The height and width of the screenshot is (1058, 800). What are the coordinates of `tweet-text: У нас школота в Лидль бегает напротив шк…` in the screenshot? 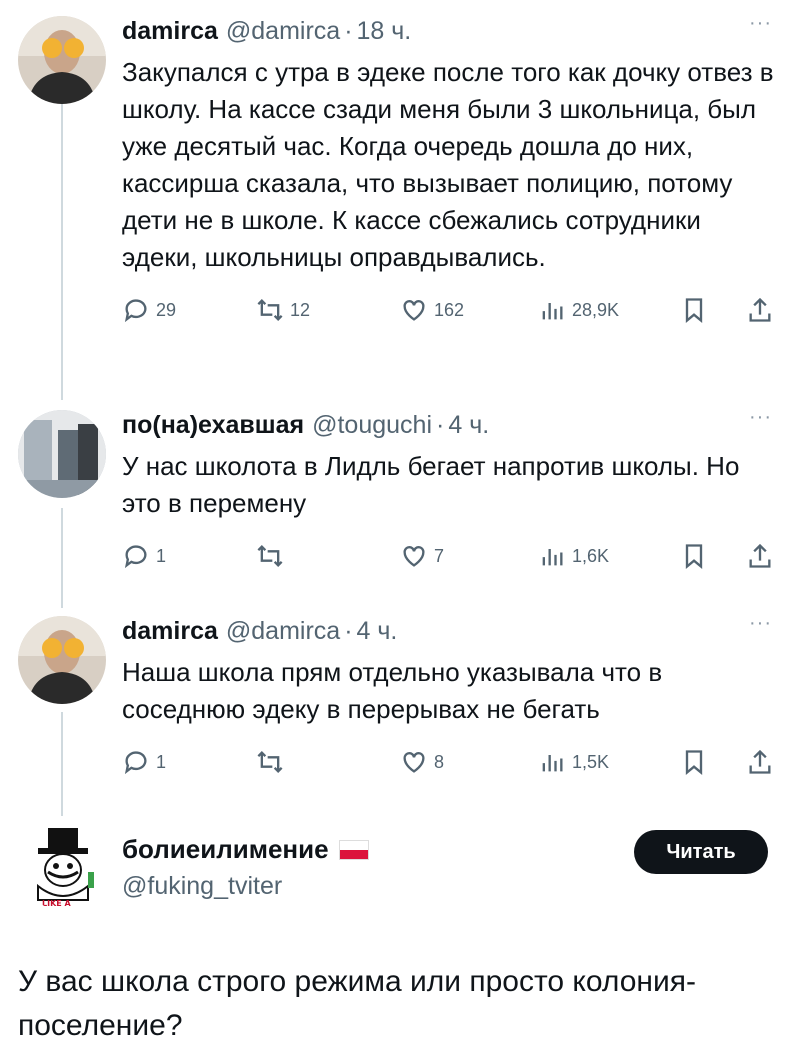 It's located at (431, 484).